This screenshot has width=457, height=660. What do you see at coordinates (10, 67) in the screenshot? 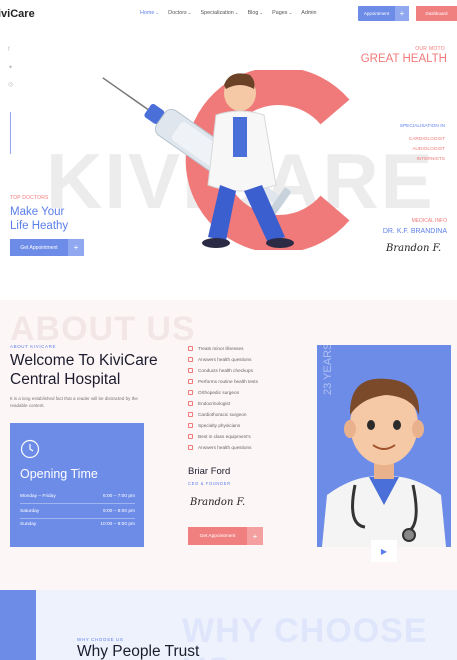
I see `twitter-icon: ✦` at bounding box center [10, 67].